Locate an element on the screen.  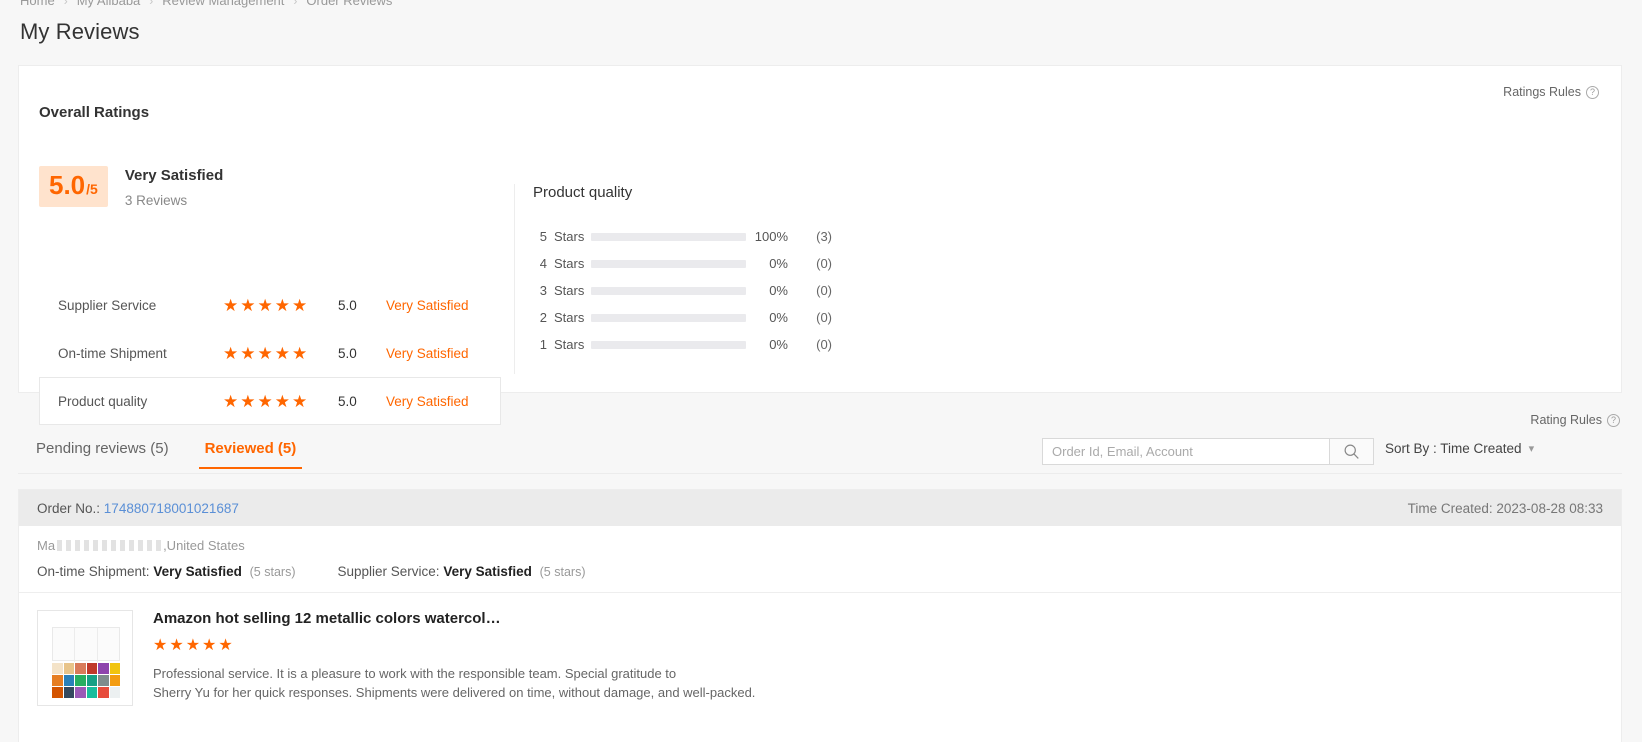
overall-ratings-heading: Overall Ratings is located at coordinates (94, 112).